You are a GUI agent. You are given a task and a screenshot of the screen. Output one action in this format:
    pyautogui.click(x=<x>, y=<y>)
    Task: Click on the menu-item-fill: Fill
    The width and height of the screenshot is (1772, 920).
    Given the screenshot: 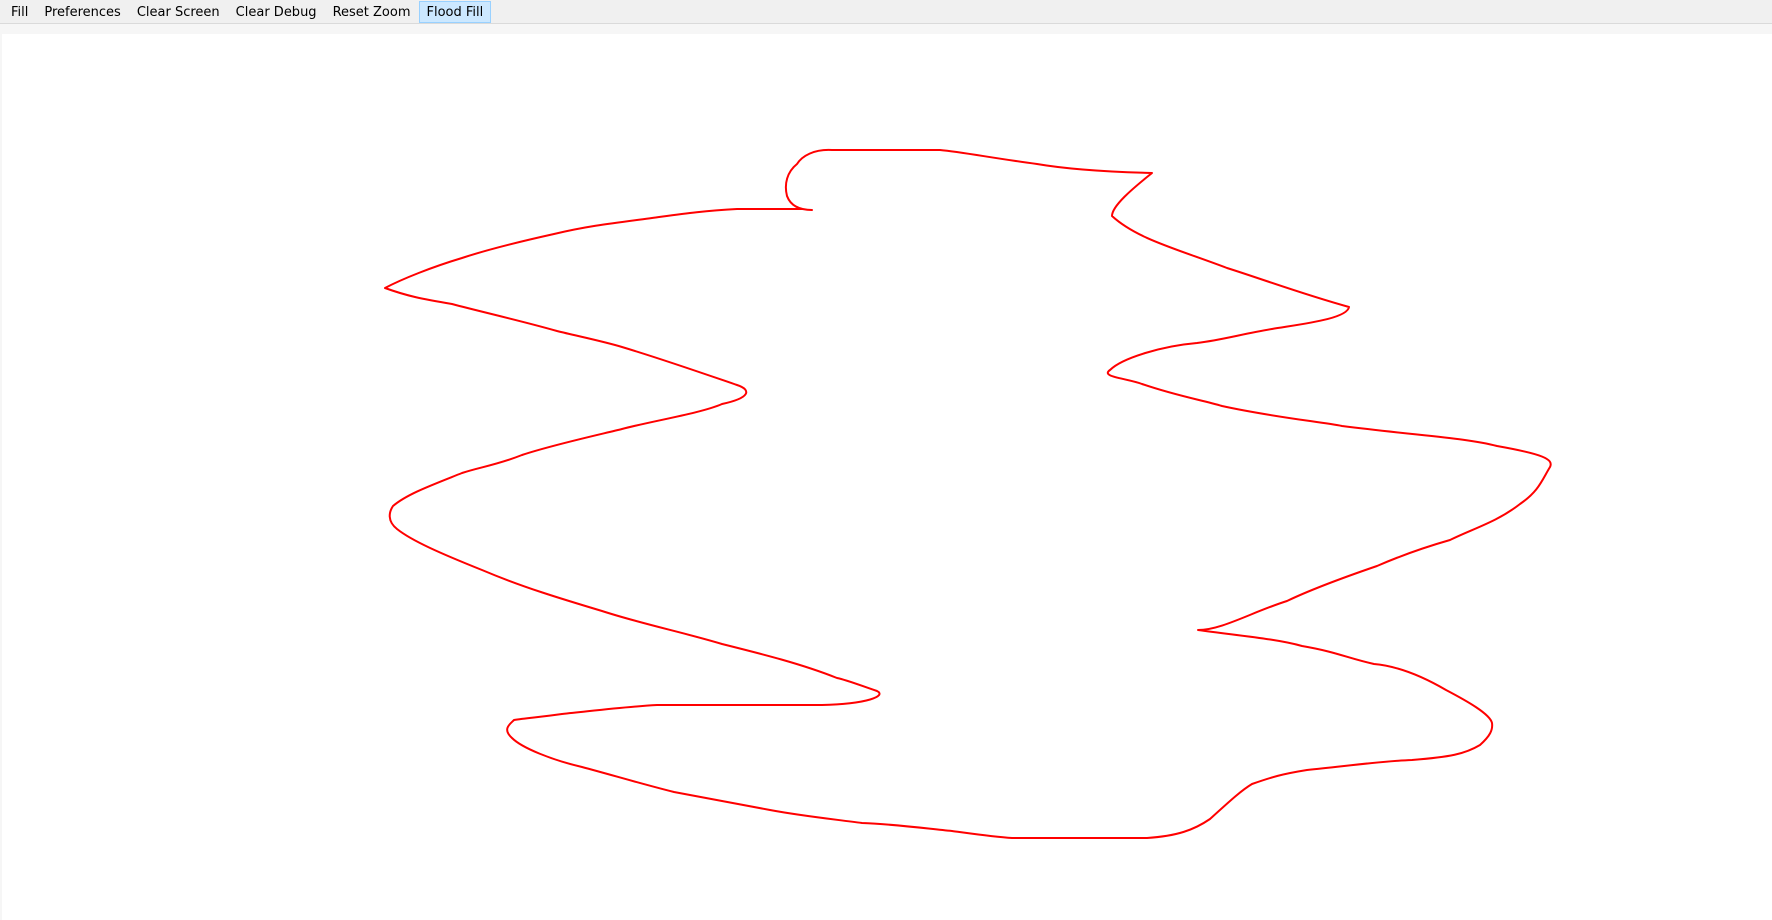 What is the action you would take?
    pyautogui.click(x=19, y=12)
    